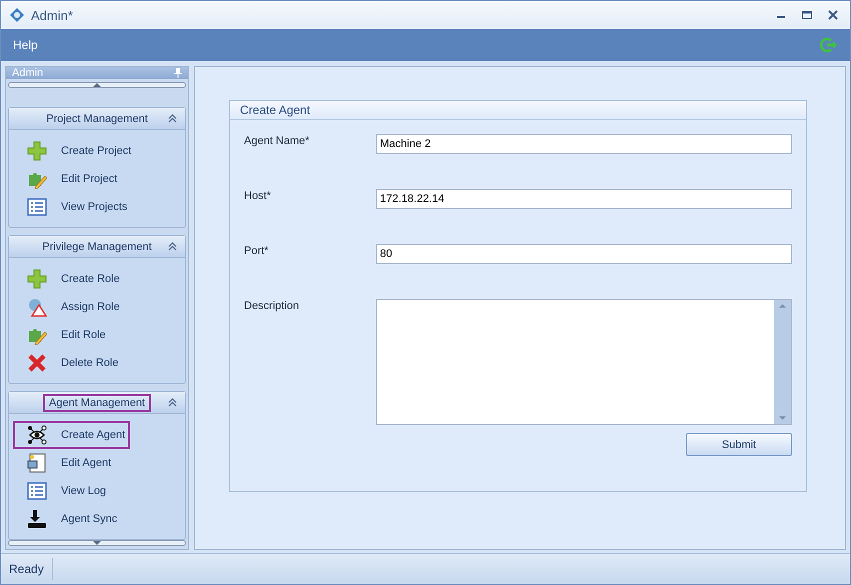 The image size is (851, 585). What do you see at coordinates (257, 250) in the screenshot?
I see `field-label: Port*` at bounding box center [257, 250].